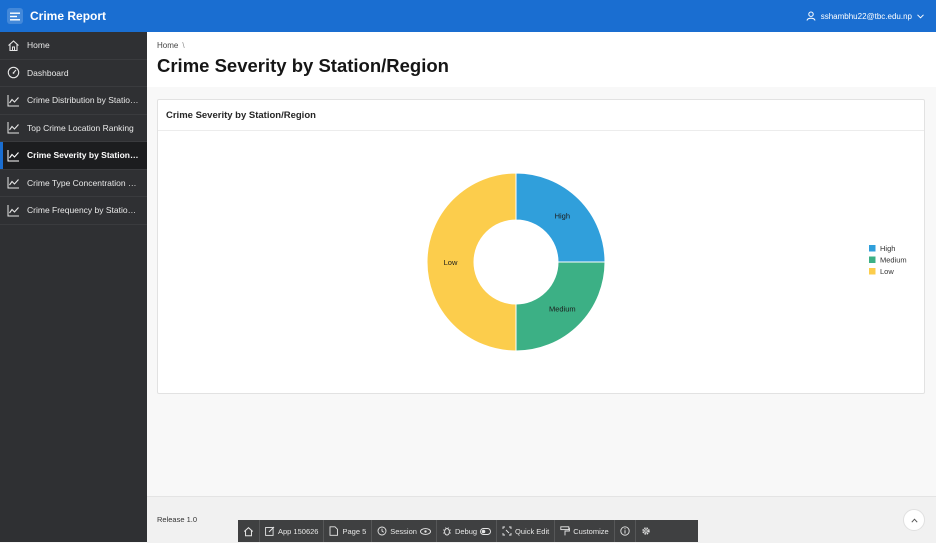  Describe the element at coordinates (382, 531) in the screenshot. I see `session-icon` at that location.